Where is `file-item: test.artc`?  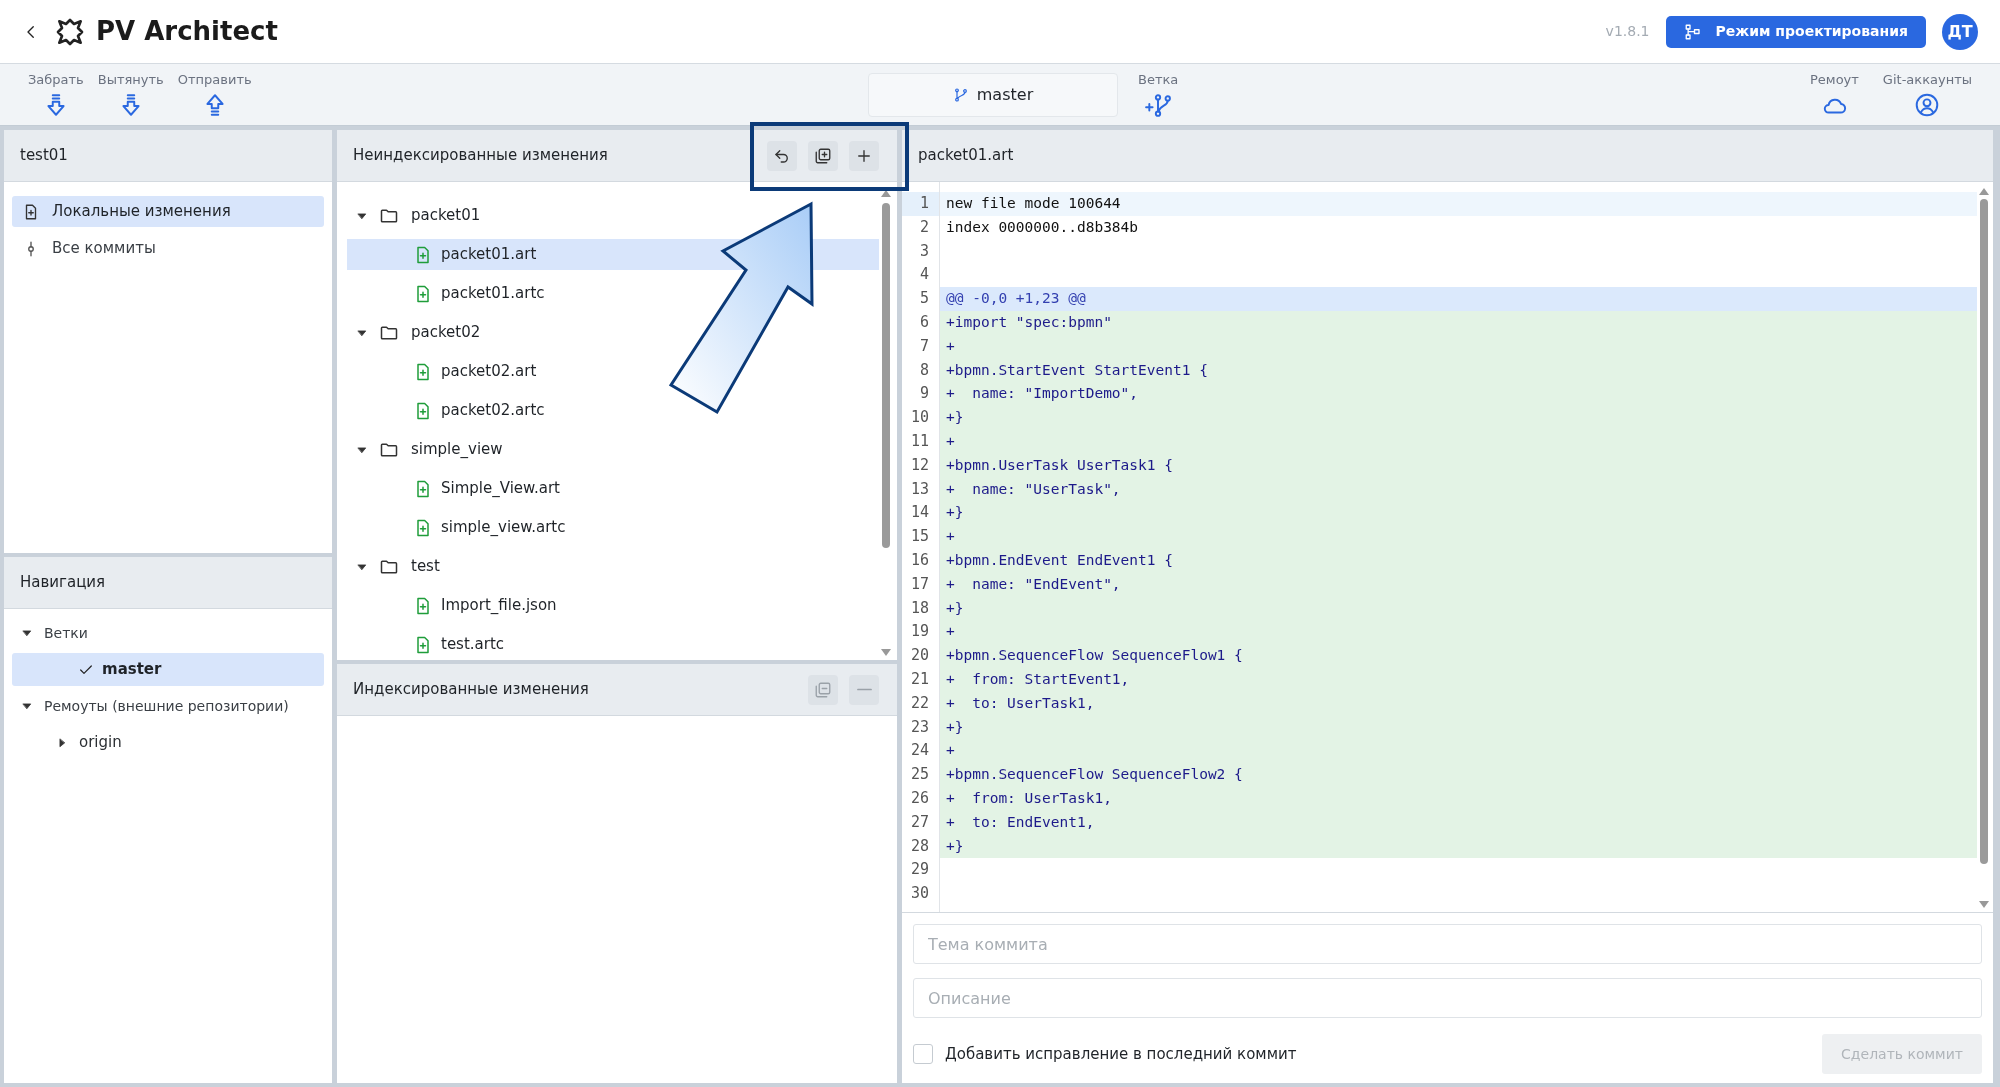 file-item: test.artc is located at coordinates (613, 644).